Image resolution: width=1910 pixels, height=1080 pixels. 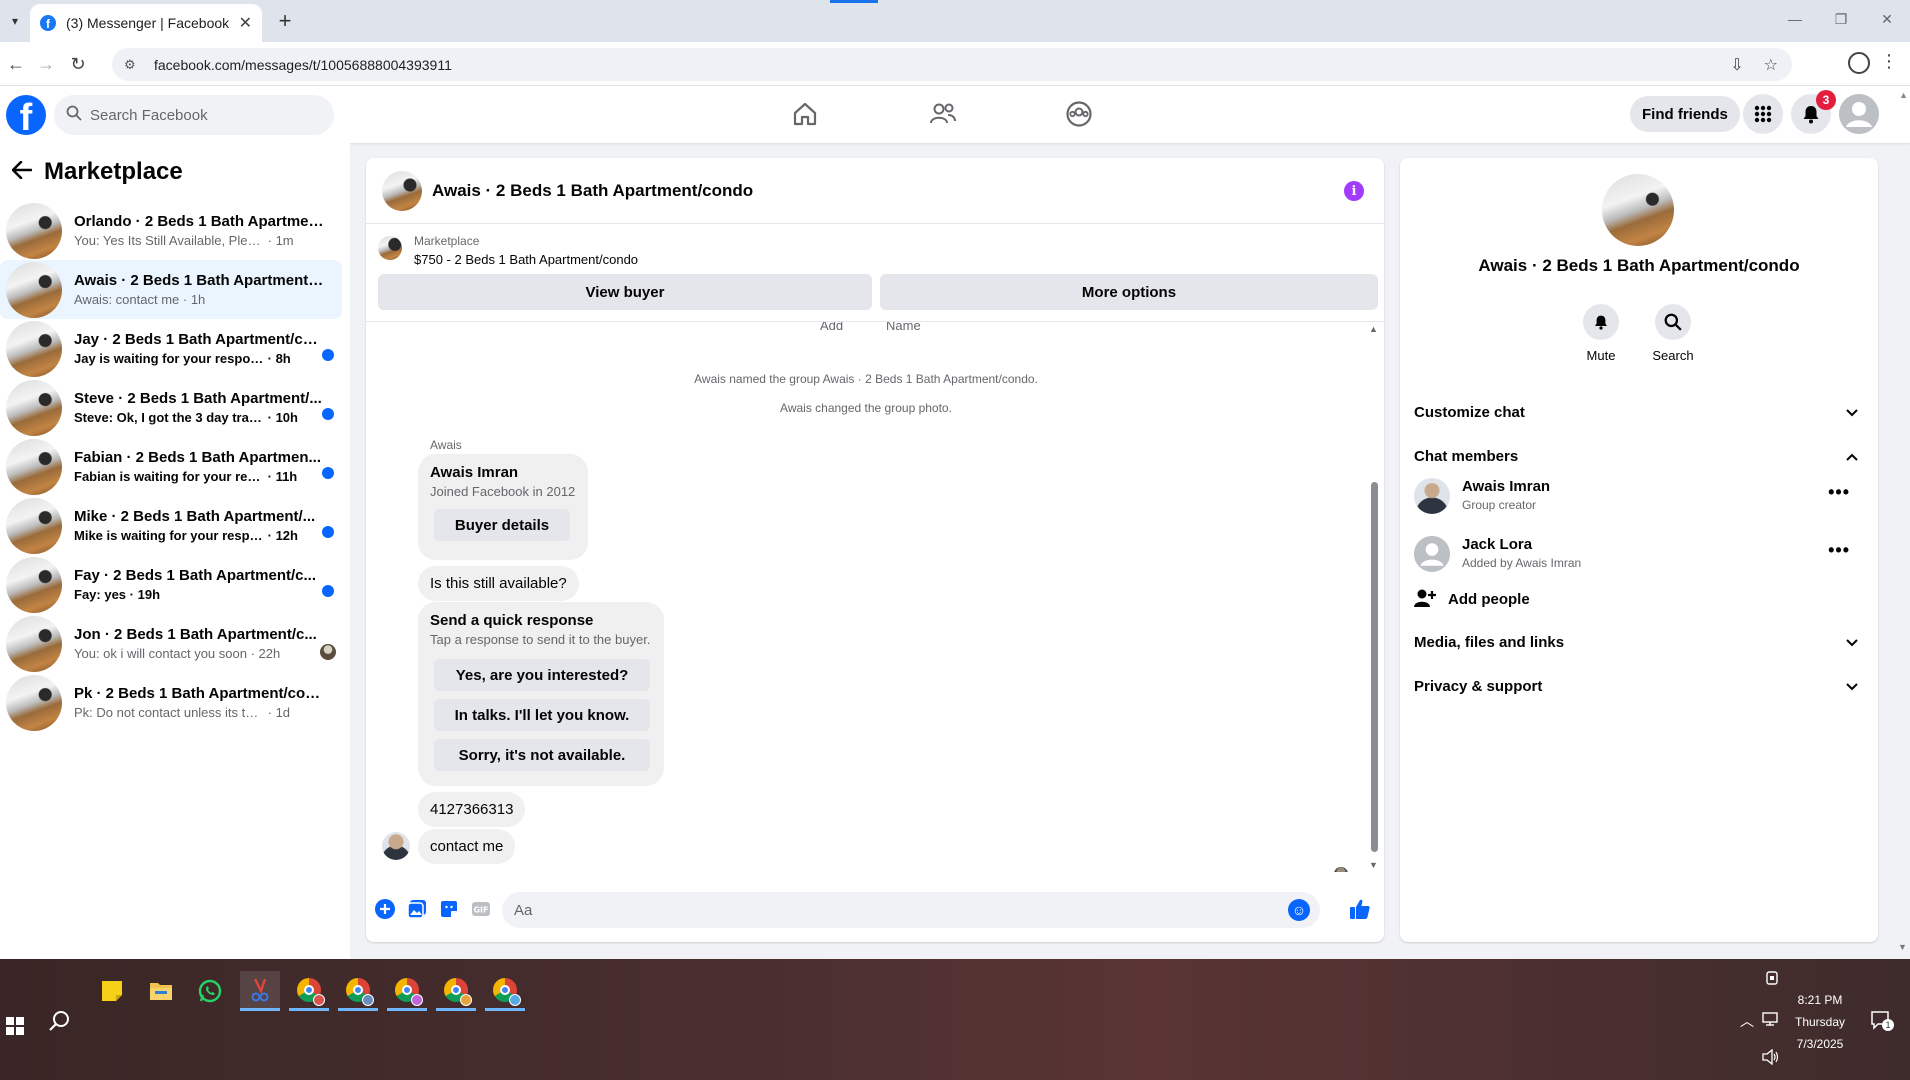 What do you see at coordinates (875, 191) in the screenshot?
I see `chat-header: Awais · 2 Beds 1 Bath Apartment/condo i` at bounding box center [875, 191].